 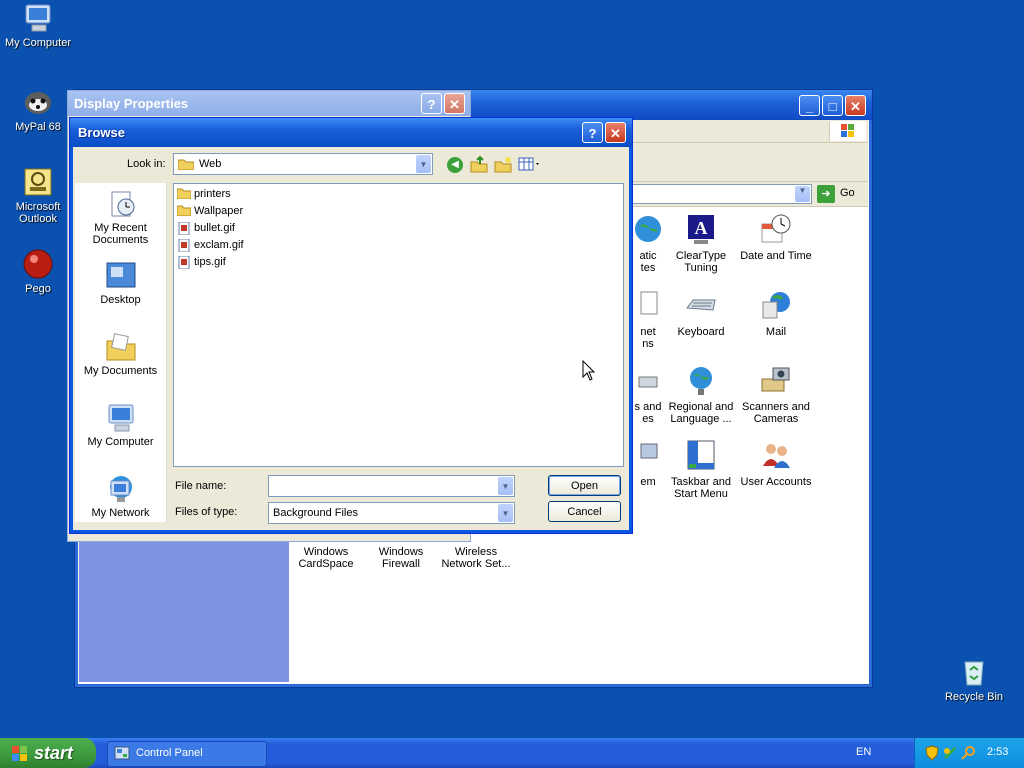 I want to click on open-button: Open, so click(x=584, y=485).